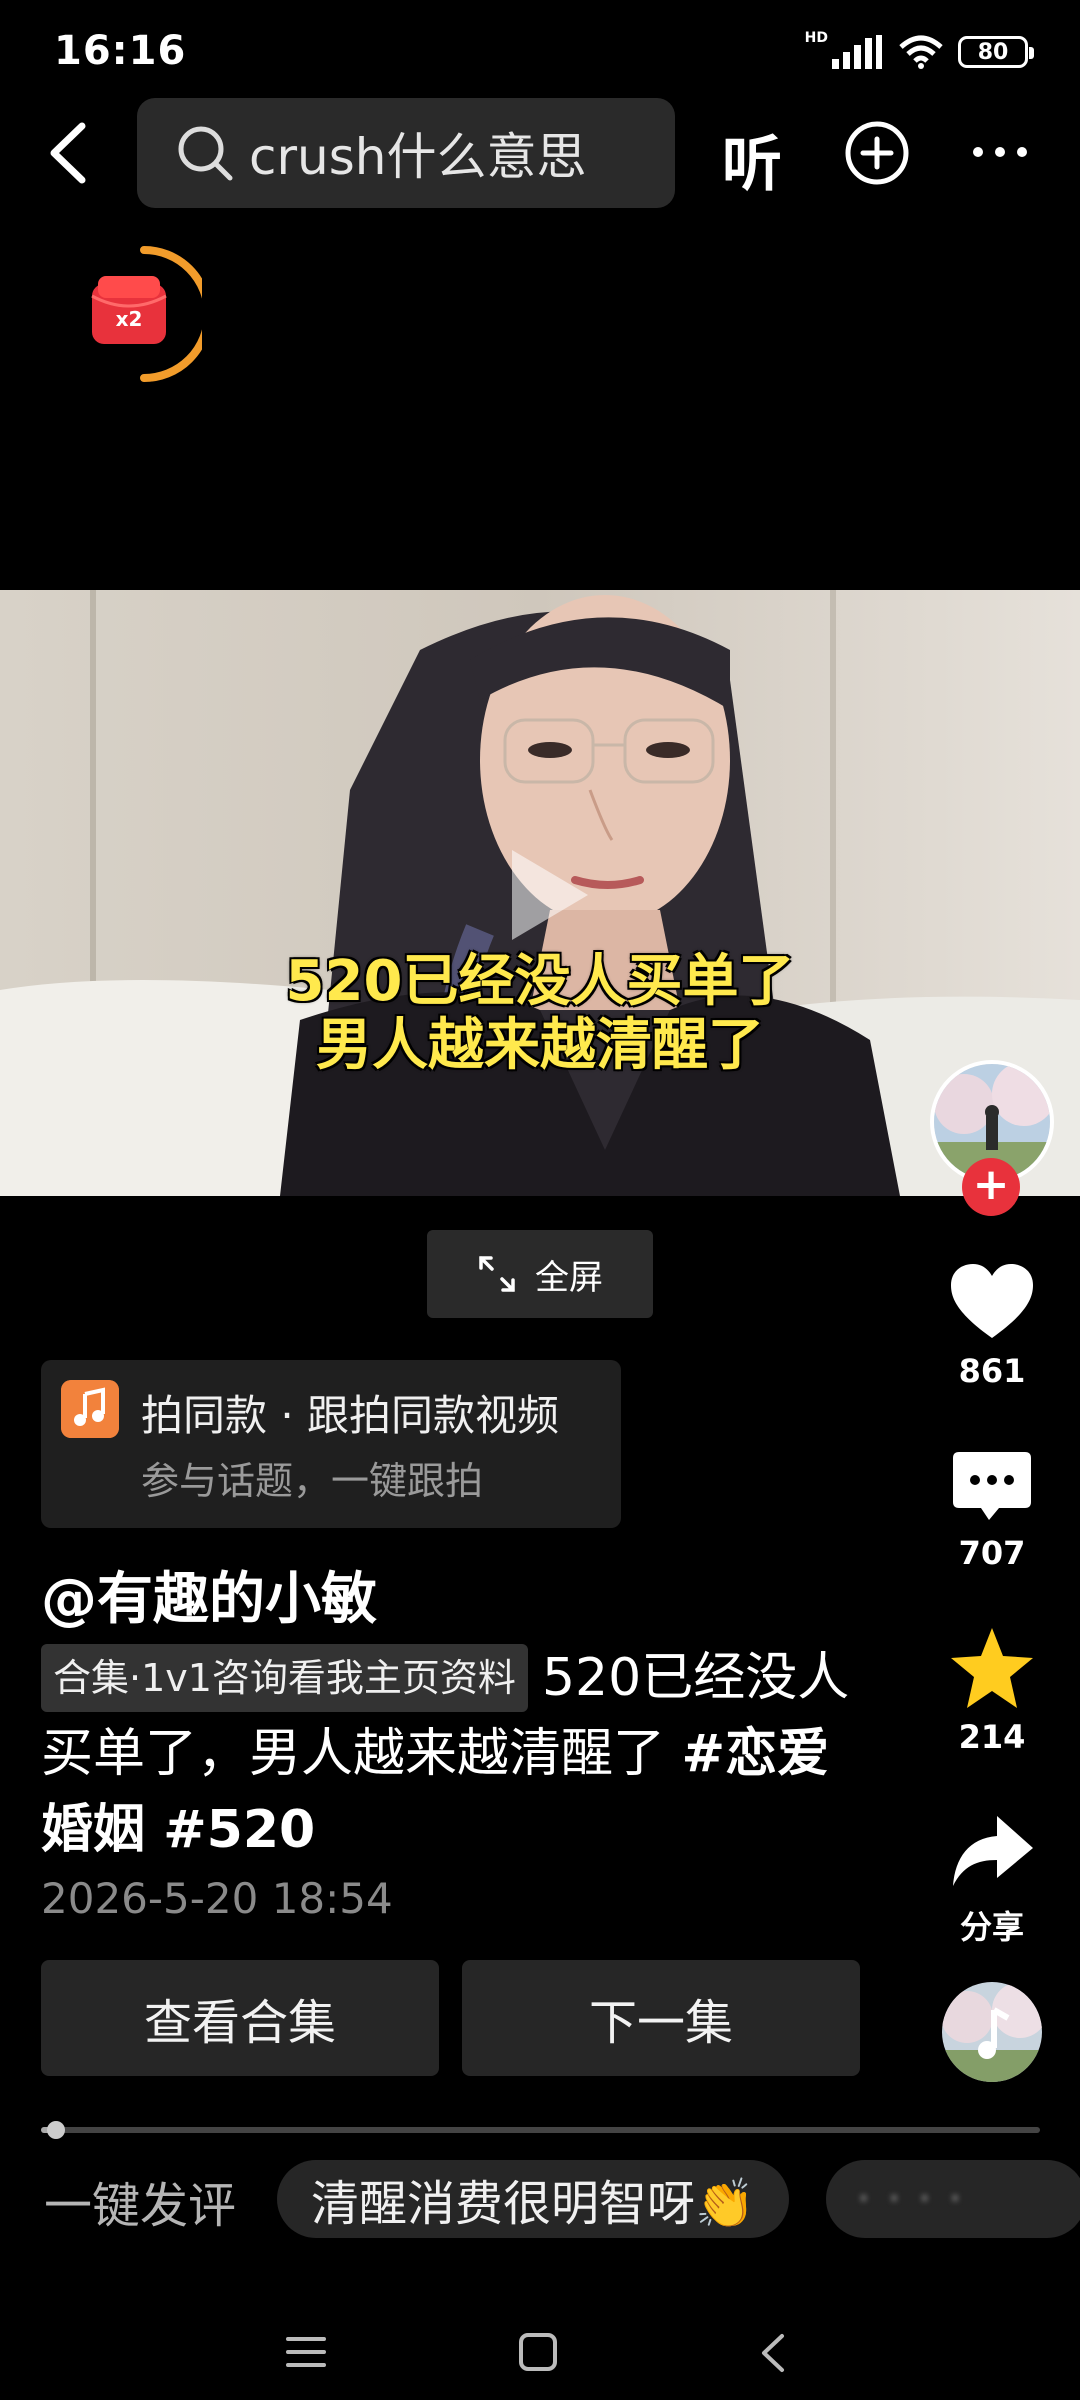 This screenshot has width=1080, height=2400. I want to click on hd-label: HD, so click(816, 38).